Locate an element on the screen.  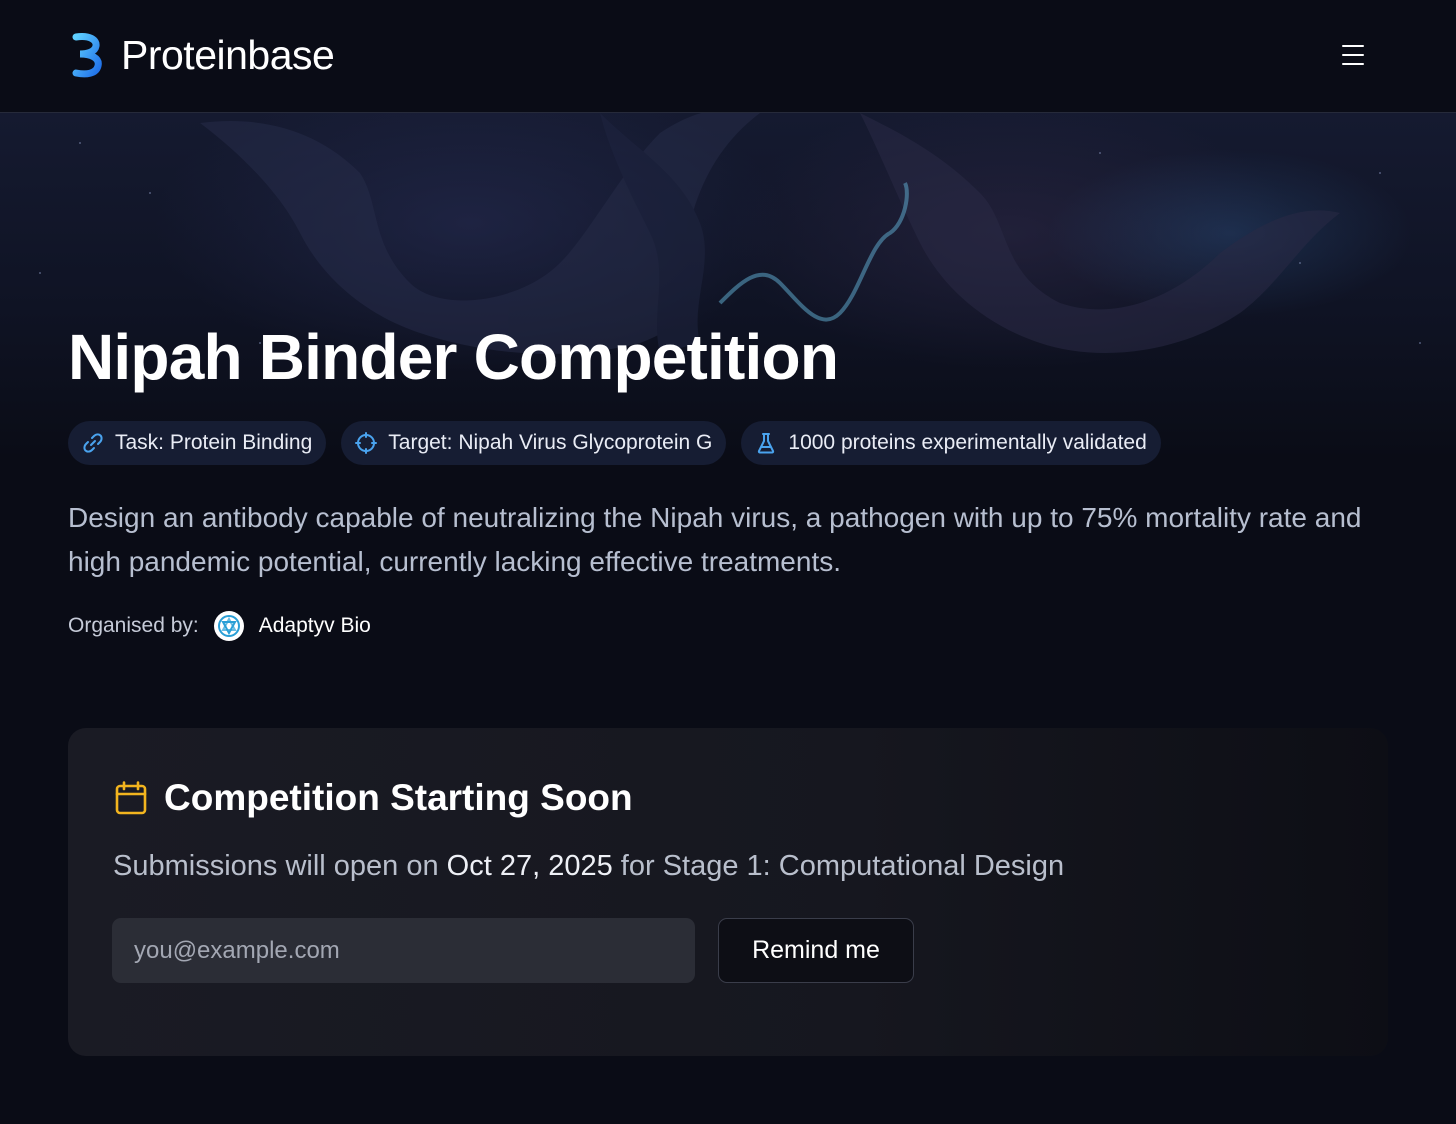
submission-text-before: Submissions will open on is located at coordinates (280, 866).